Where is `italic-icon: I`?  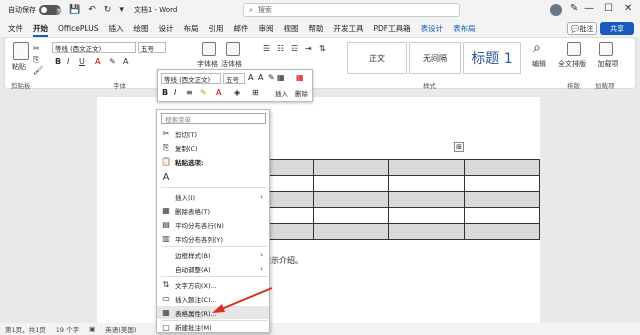 italic-icon: I is located at coordinates (68, 61).